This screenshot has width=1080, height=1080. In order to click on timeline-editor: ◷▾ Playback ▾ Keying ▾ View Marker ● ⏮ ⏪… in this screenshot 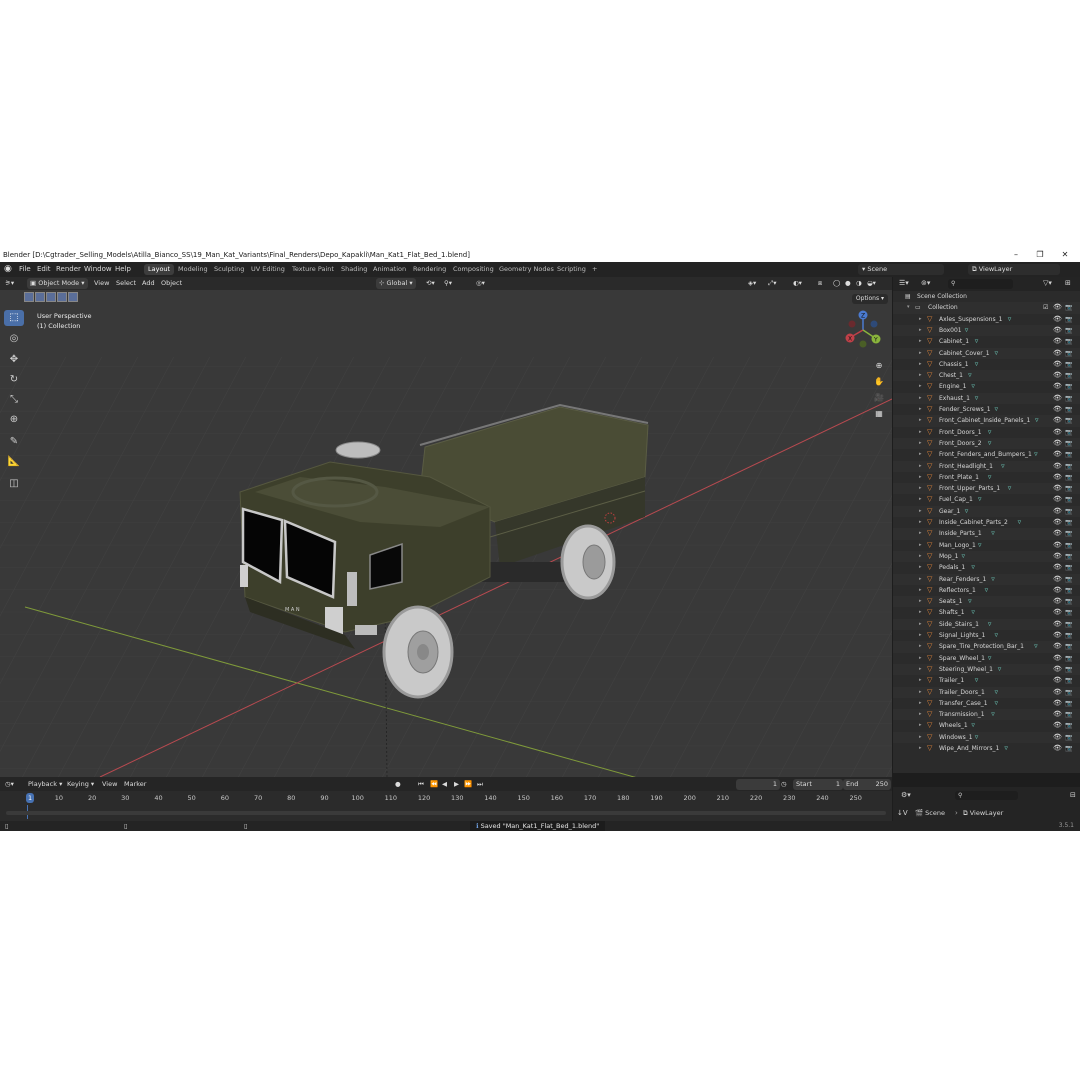, I will do `click(446, 799)`.